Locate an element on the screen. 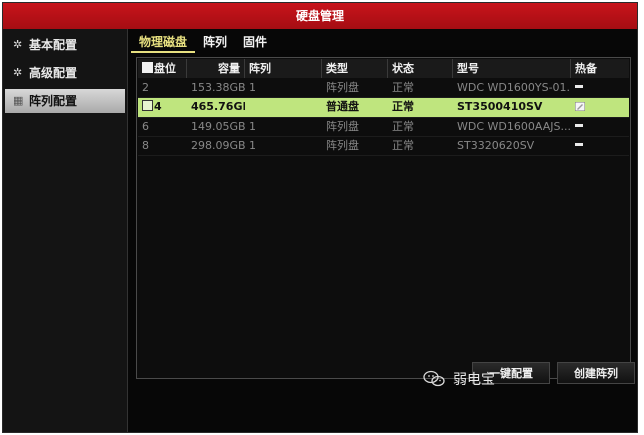  cell-slot: 4 is located at coordinates (162, 107).